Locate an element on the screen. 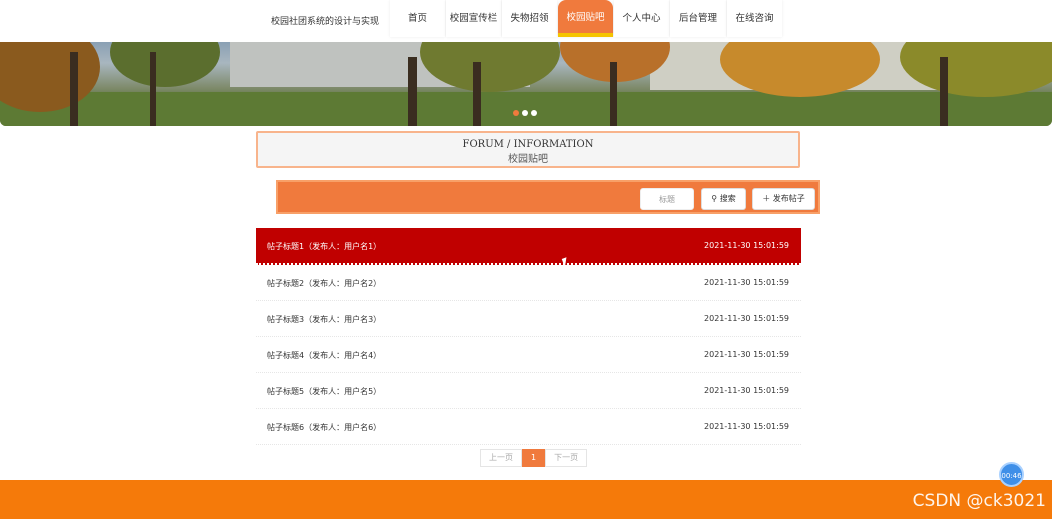 Image resolution: width=1052 pixels, height=519 pixels. banner-tree is located at coordinates (165, 64).